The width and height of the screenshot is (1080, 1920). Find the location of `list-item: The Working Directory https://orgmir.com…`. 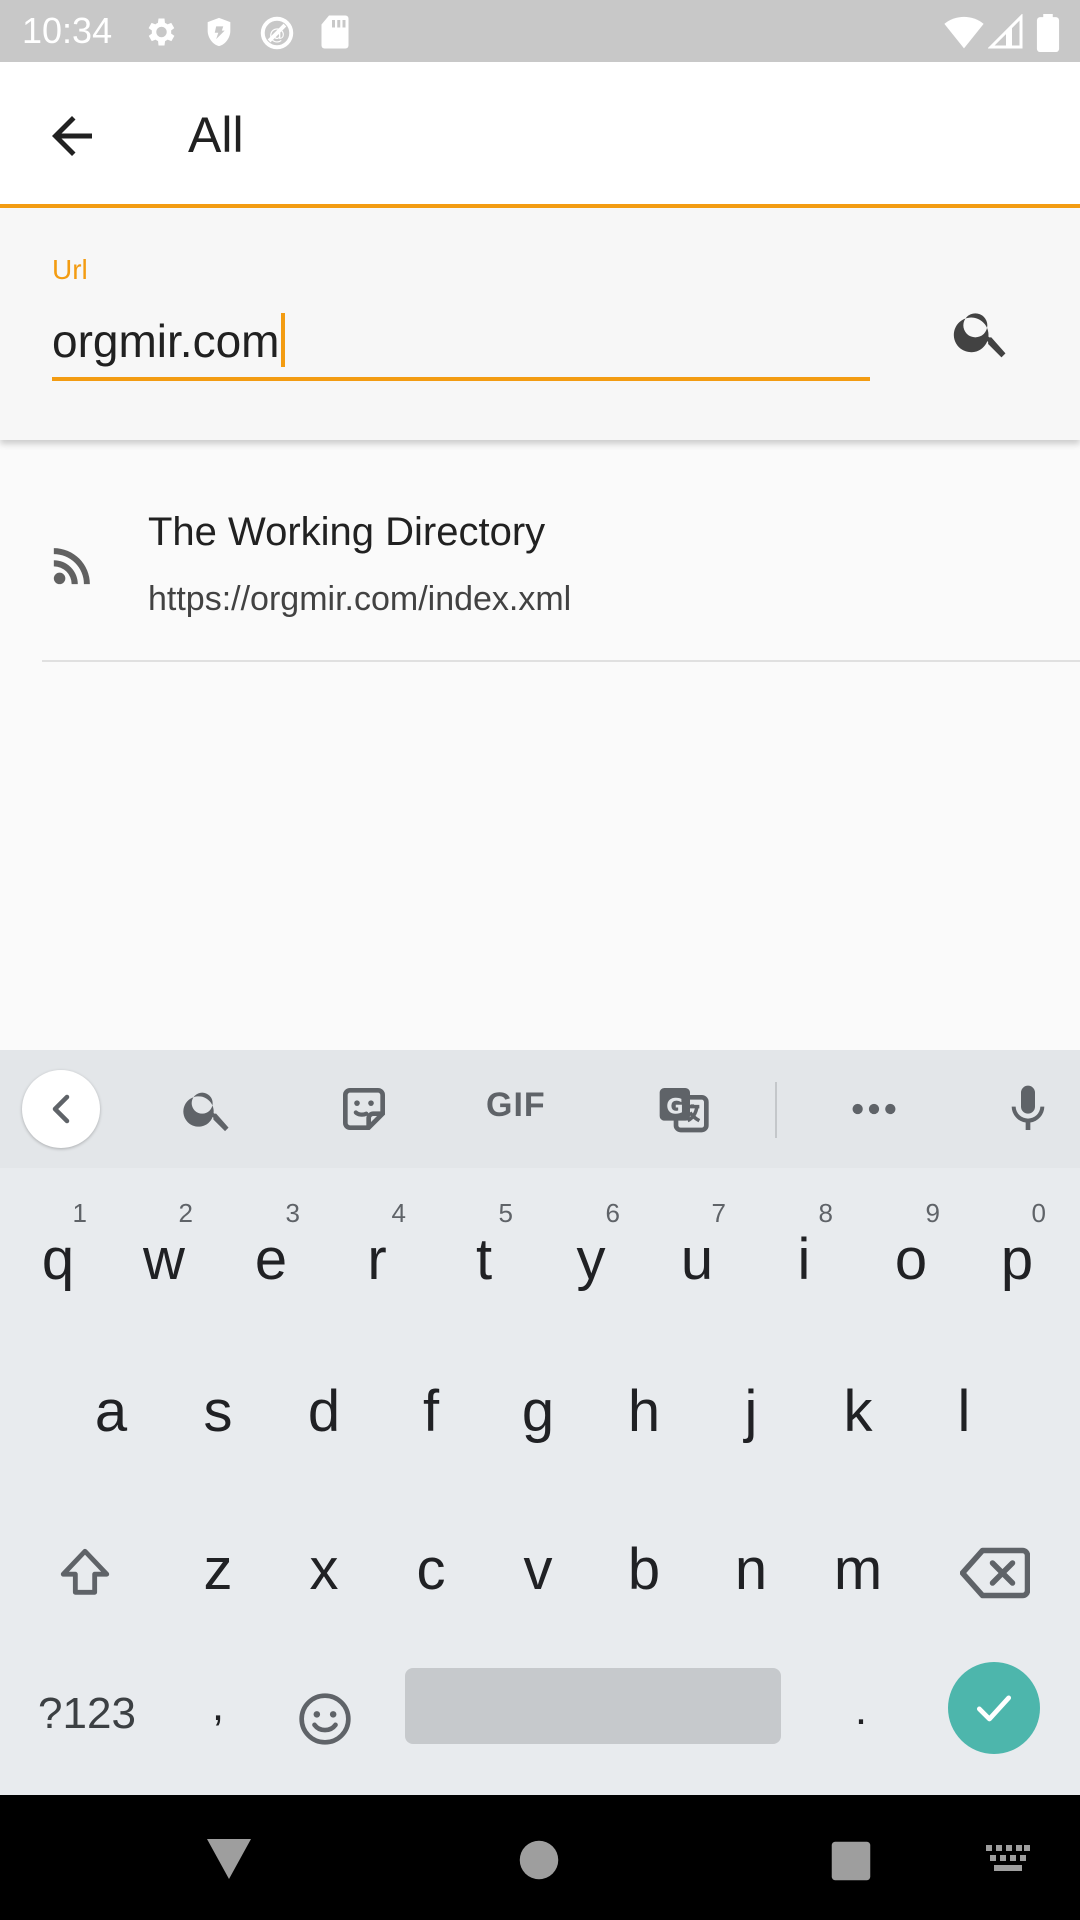

list-item: The Working Directory https://orgmir.com… is located at coordinates (540, 566).